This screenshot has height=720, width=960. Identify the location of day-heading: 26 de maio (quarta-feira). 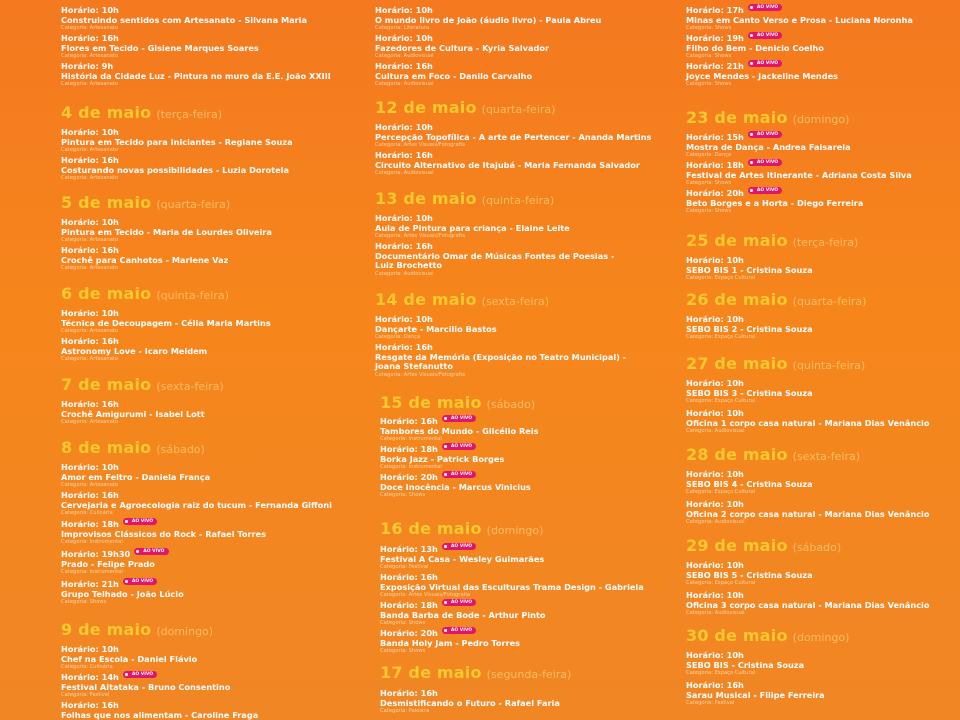
(776, 299).